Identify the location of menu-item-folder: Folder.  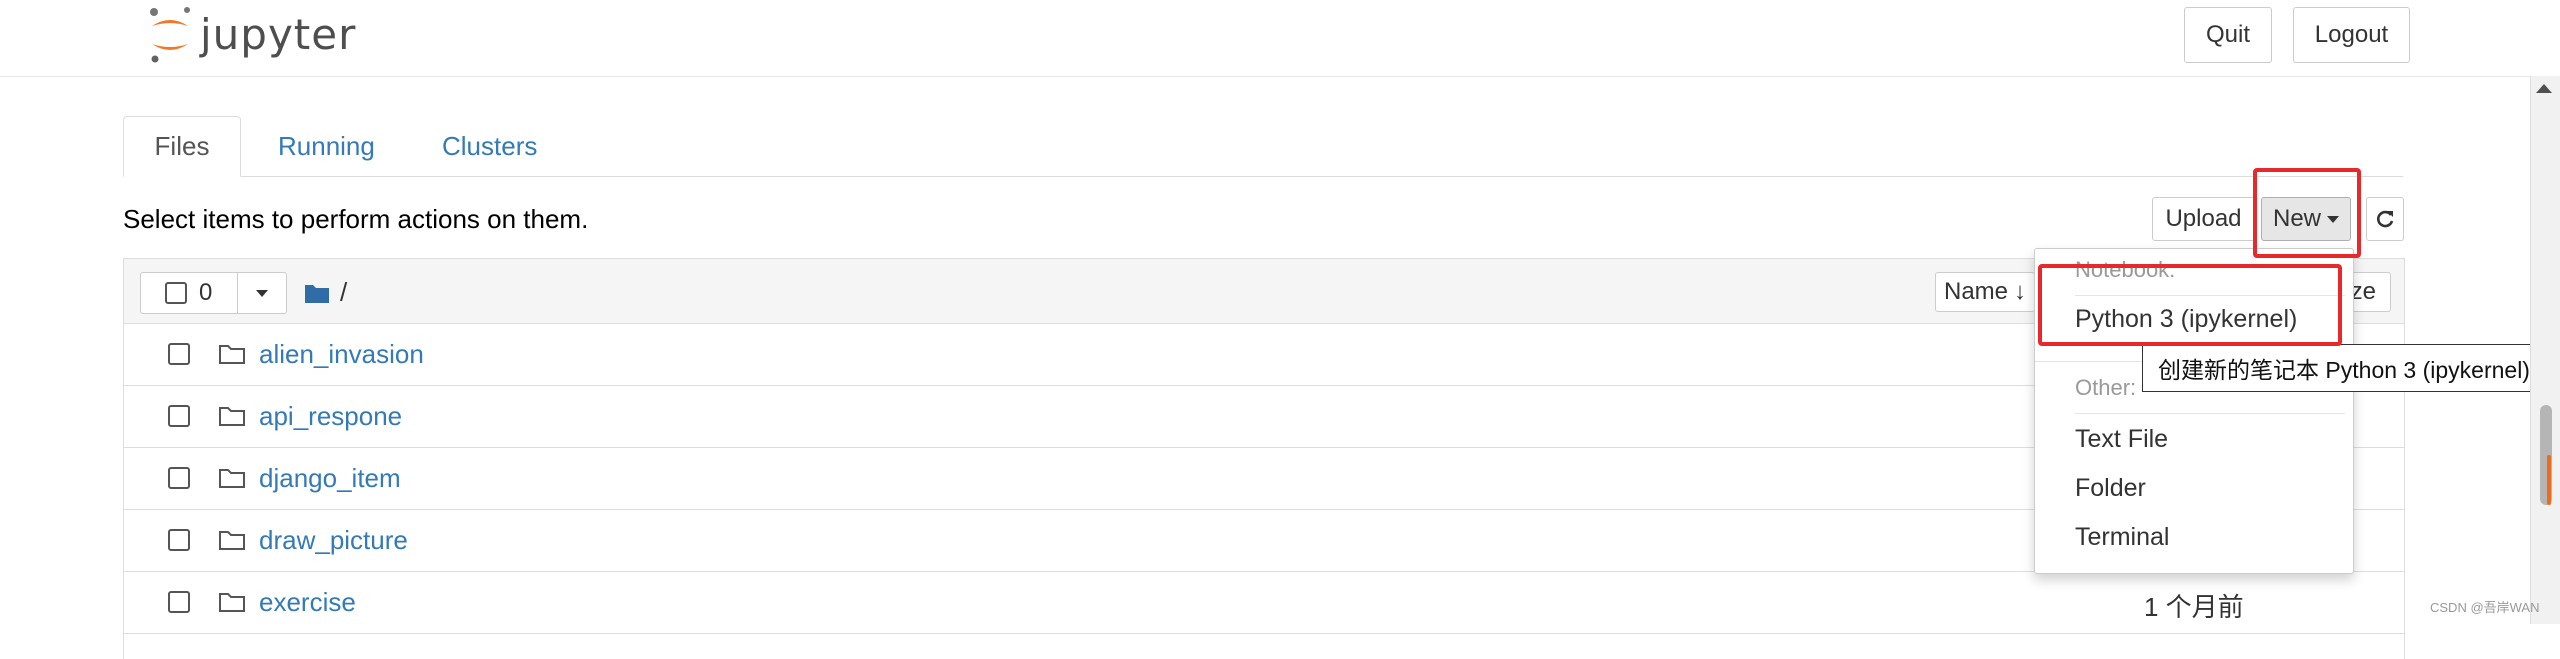
(2110, 488).